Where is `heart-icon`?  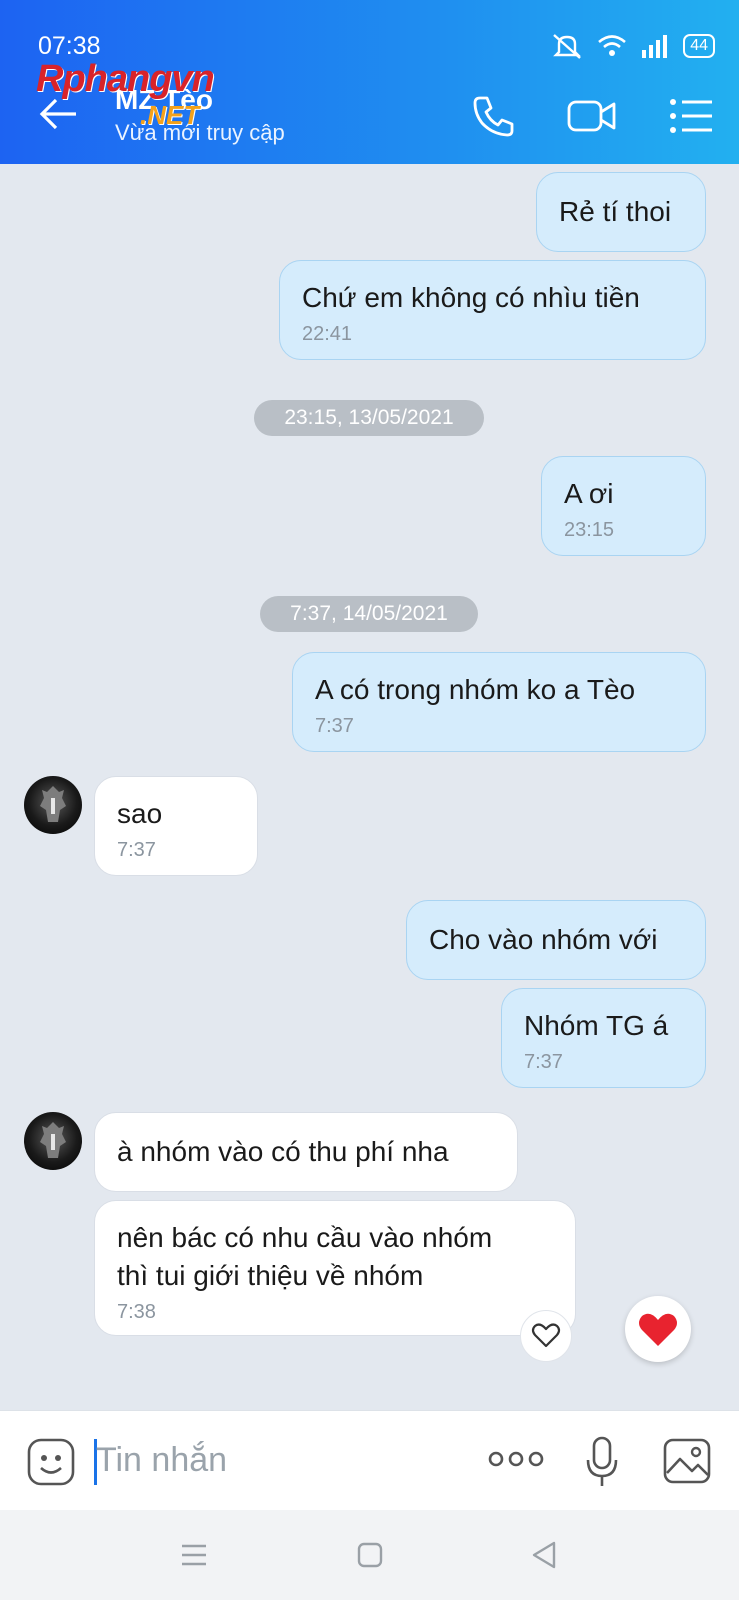 heart-icon is located at coordinates (658, 1329).